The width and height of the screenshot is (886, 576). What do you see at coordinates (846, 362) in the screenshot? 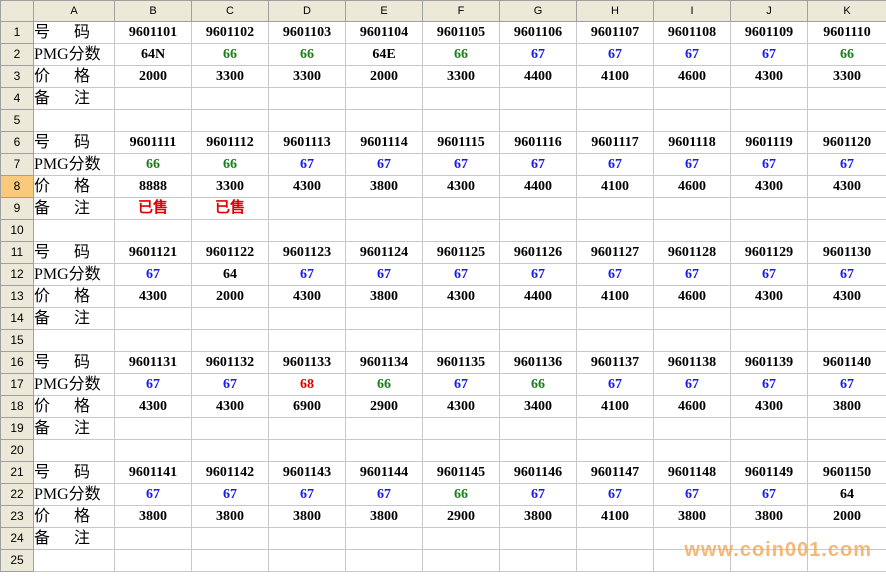
I see `note-number-cell: 9601140` at bounding box center [846, 362].